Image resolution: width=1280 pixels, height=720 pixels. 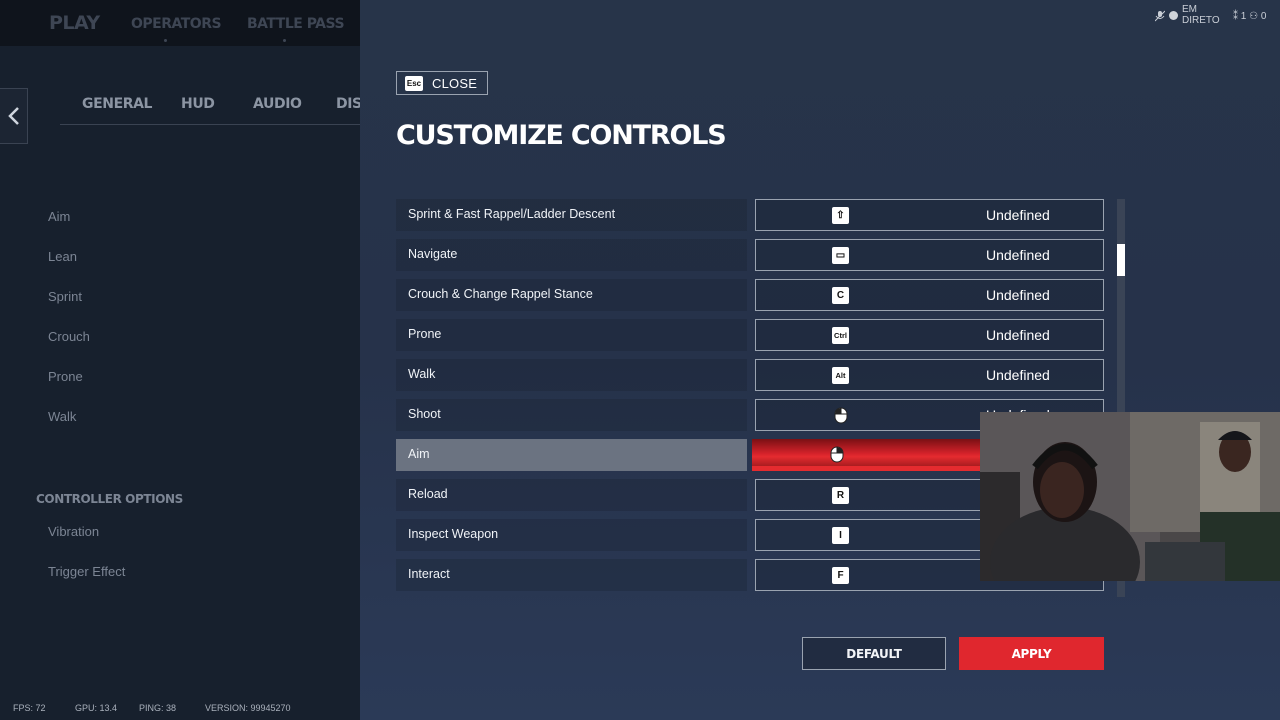 I want to click on control-label: Reload, so click(x=428, y=494).